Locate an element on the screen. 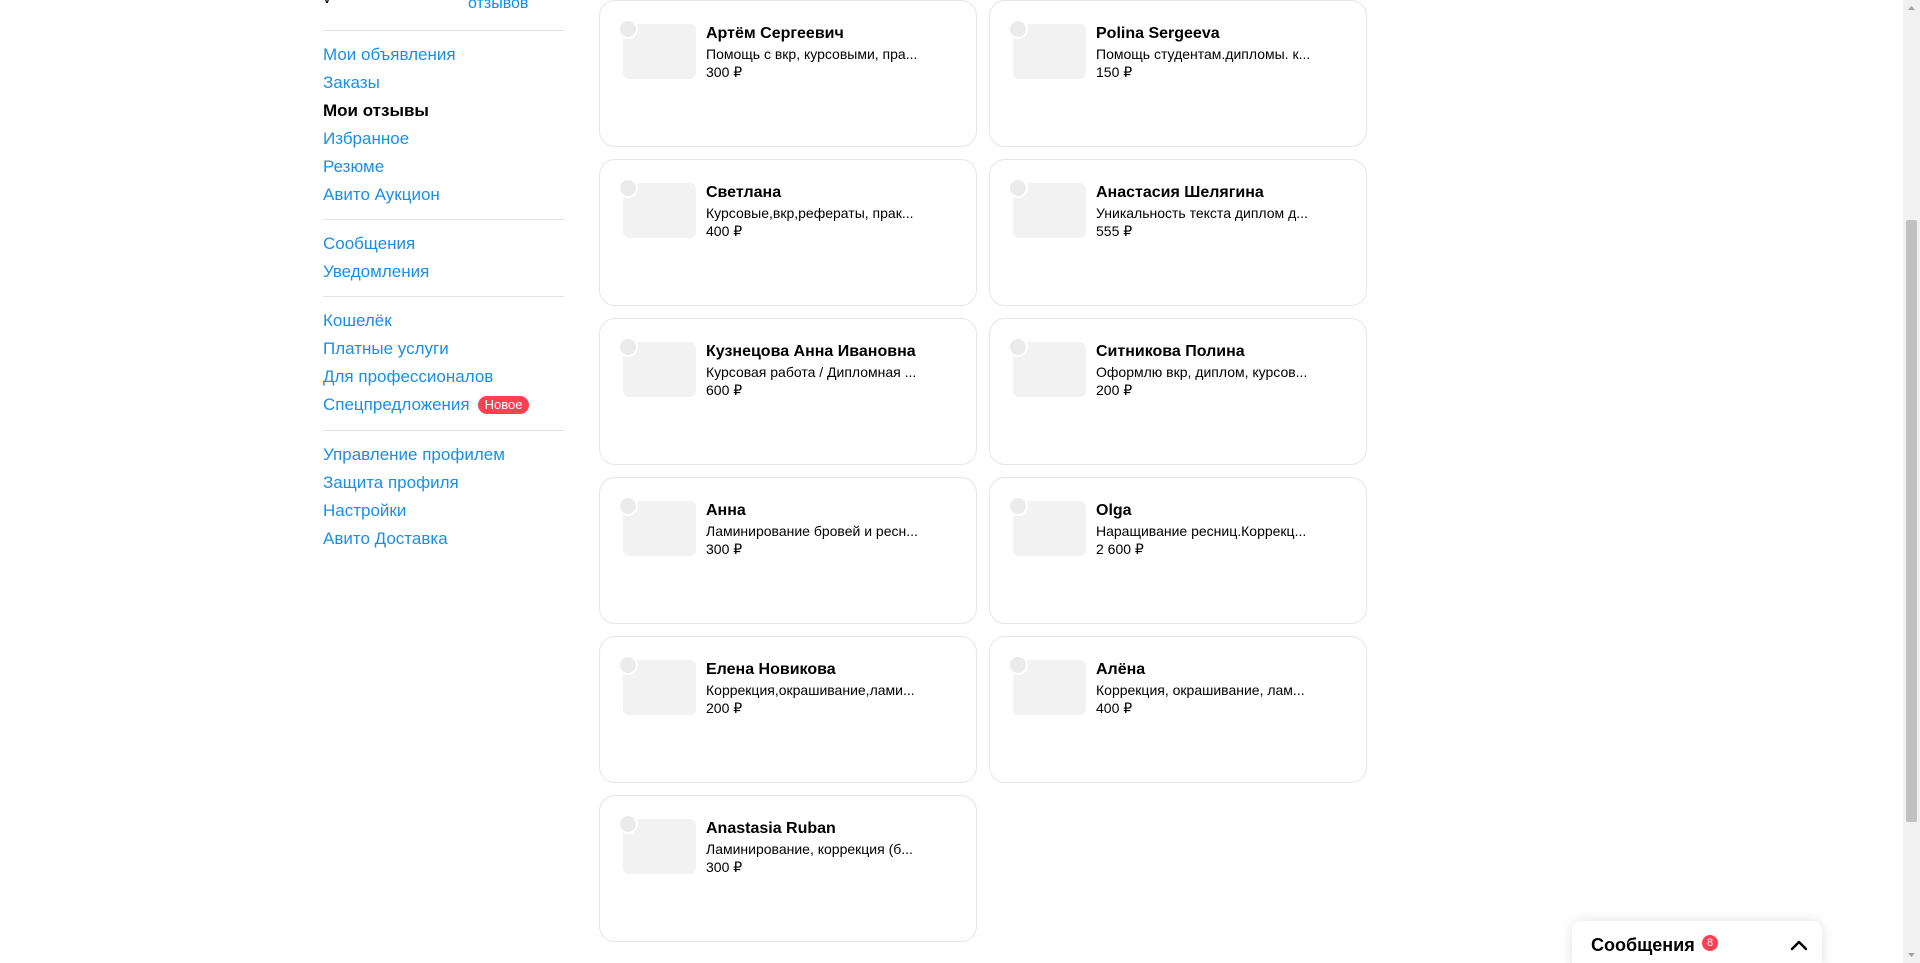 The height and width of the screenshot is (963, 1920). seller-name: Ситникова Полина is located at coordinates (1170, 352).